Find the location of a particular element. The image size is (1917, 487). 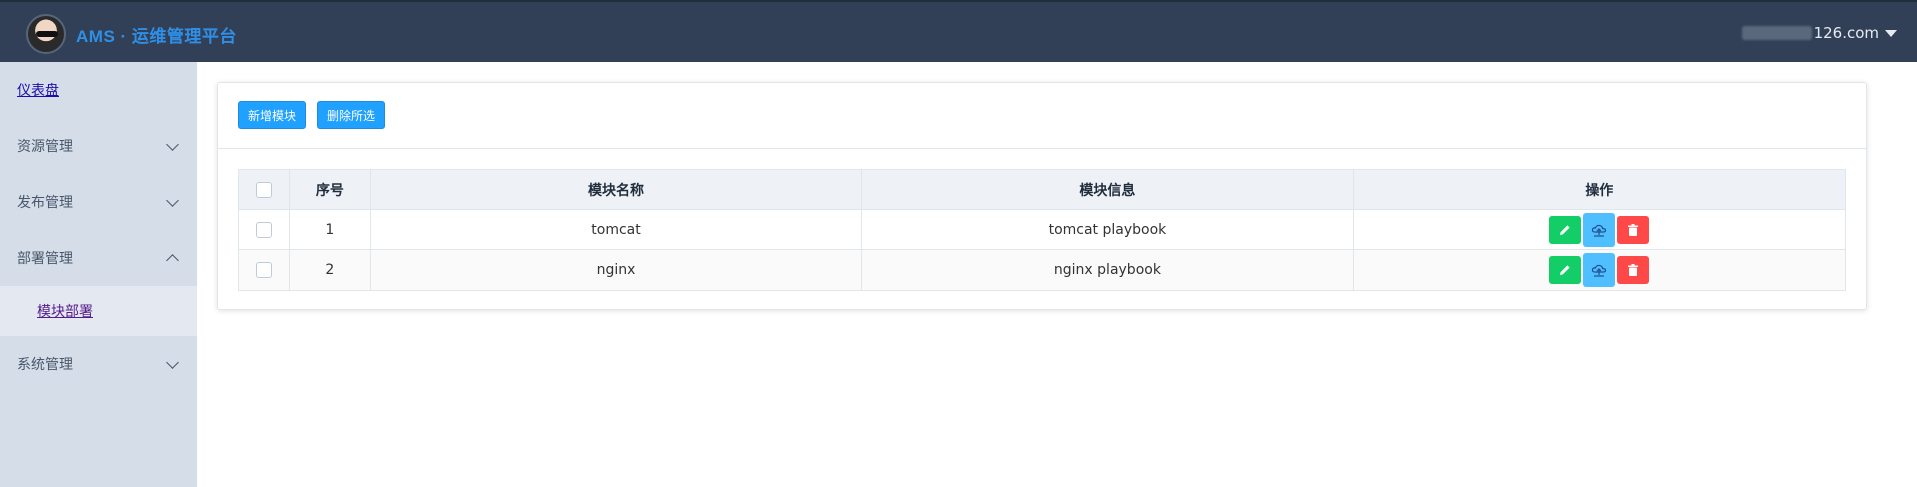

sidebar-item-label: 部署管理 is located at coordinates (45, 259).